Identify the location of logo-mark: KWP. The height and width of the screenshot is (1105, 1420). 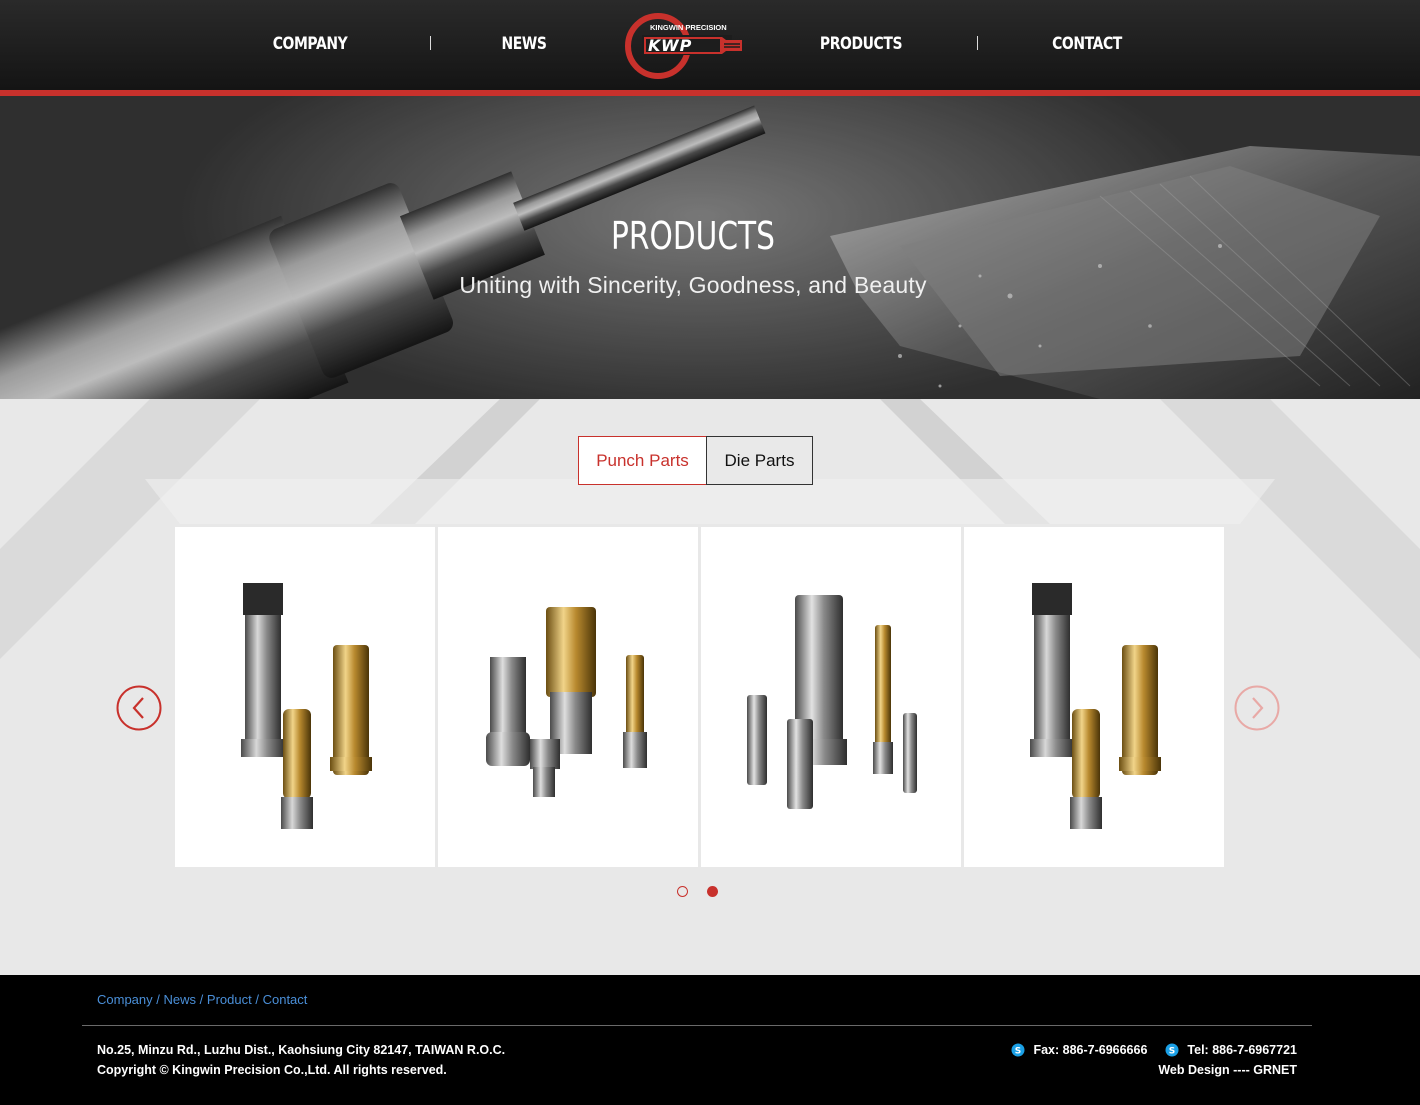
(670, 45).